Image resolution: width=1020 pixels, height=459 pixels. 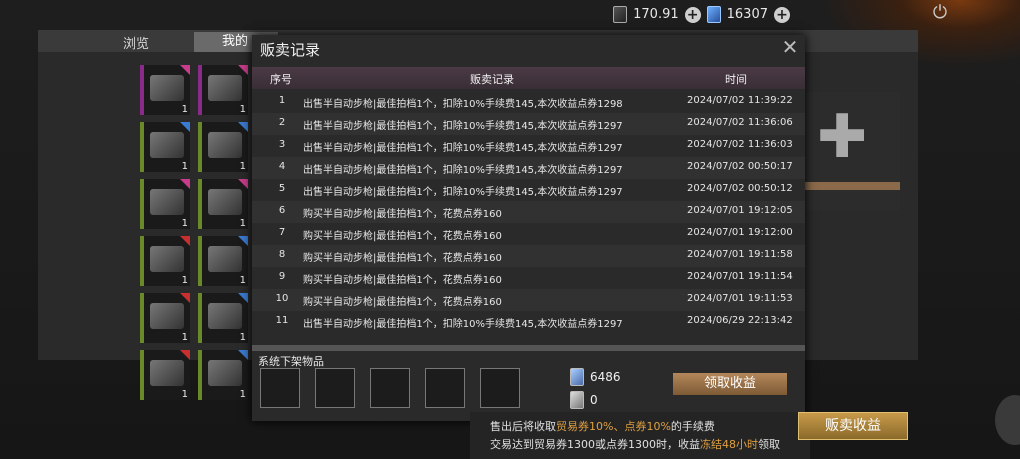 What do you see at coordinates (692, 14) in the screenshot?
I see `add-currency1-button: +` at bounding box center [692, 14].